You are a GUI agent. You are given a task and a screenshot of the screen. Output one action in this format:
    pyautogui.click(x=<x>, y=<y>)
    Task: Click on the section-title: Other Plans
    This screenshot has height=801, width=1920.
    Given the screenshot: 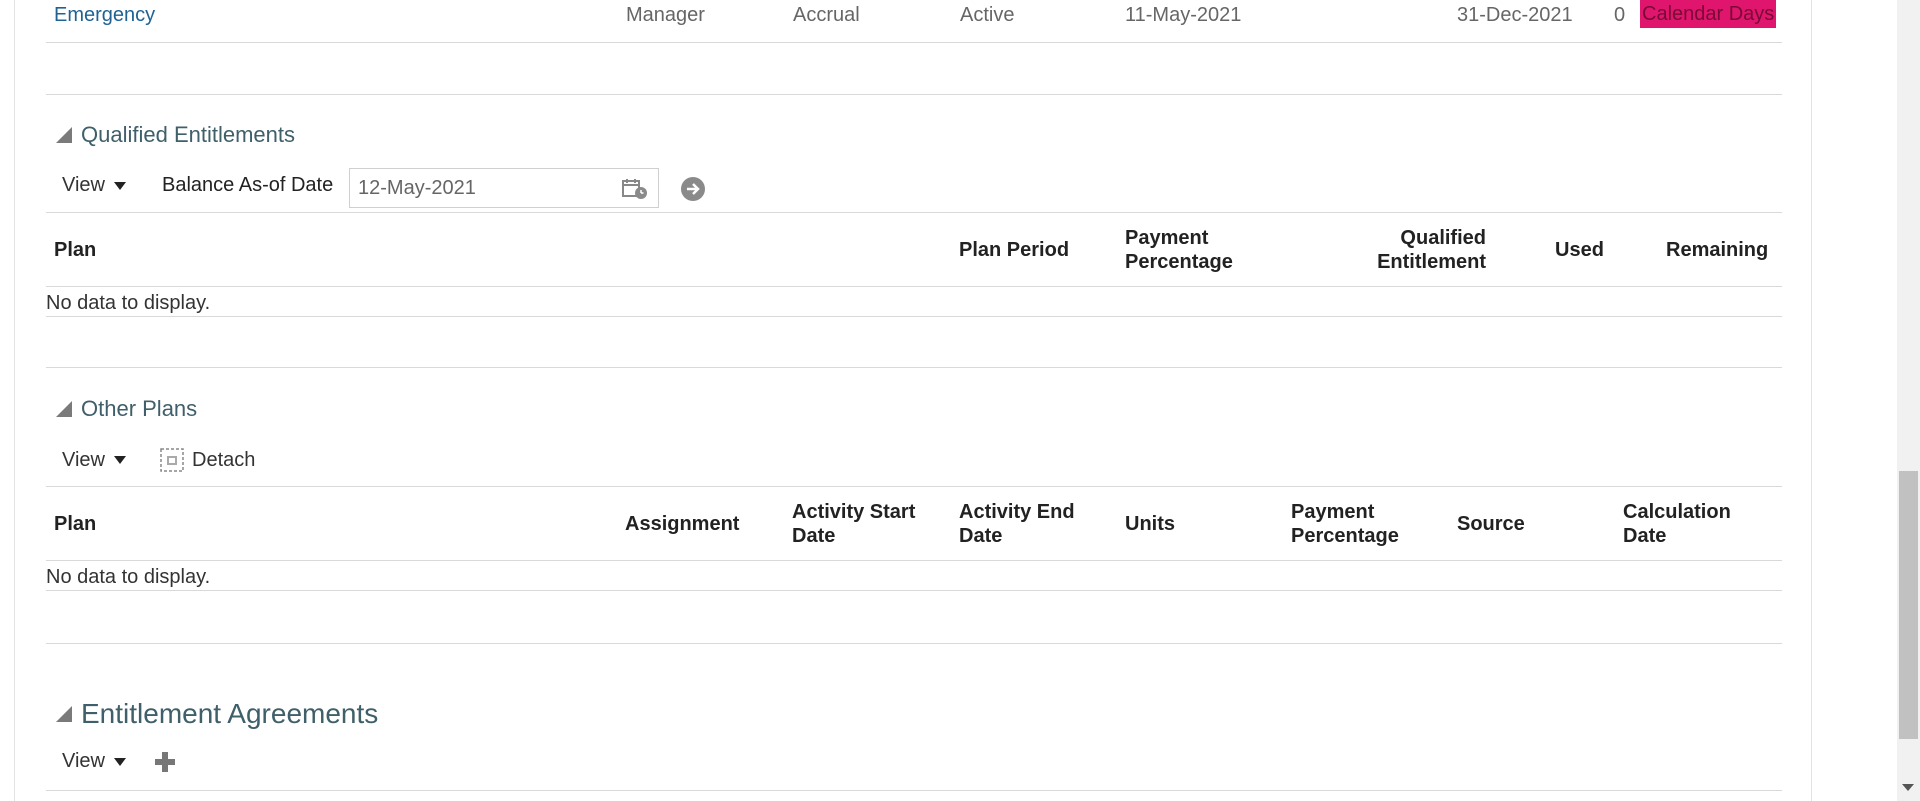 What is the action you would take?
    pyautogui.click(x=139, y=408)
    